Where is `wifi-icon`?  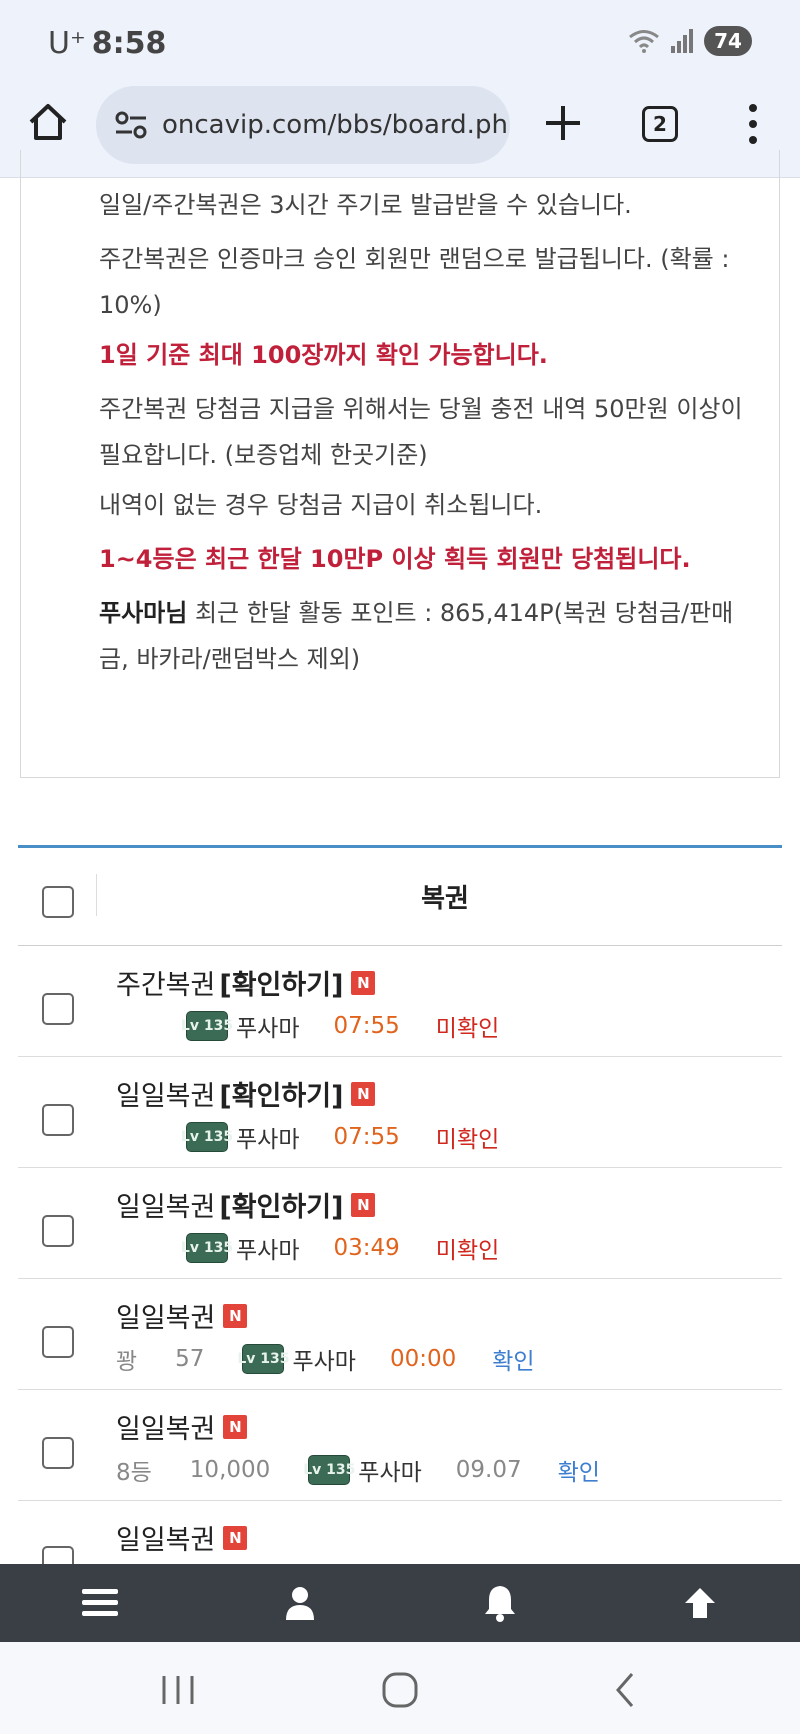
wifi-icon is located at coordinates (644, 41).